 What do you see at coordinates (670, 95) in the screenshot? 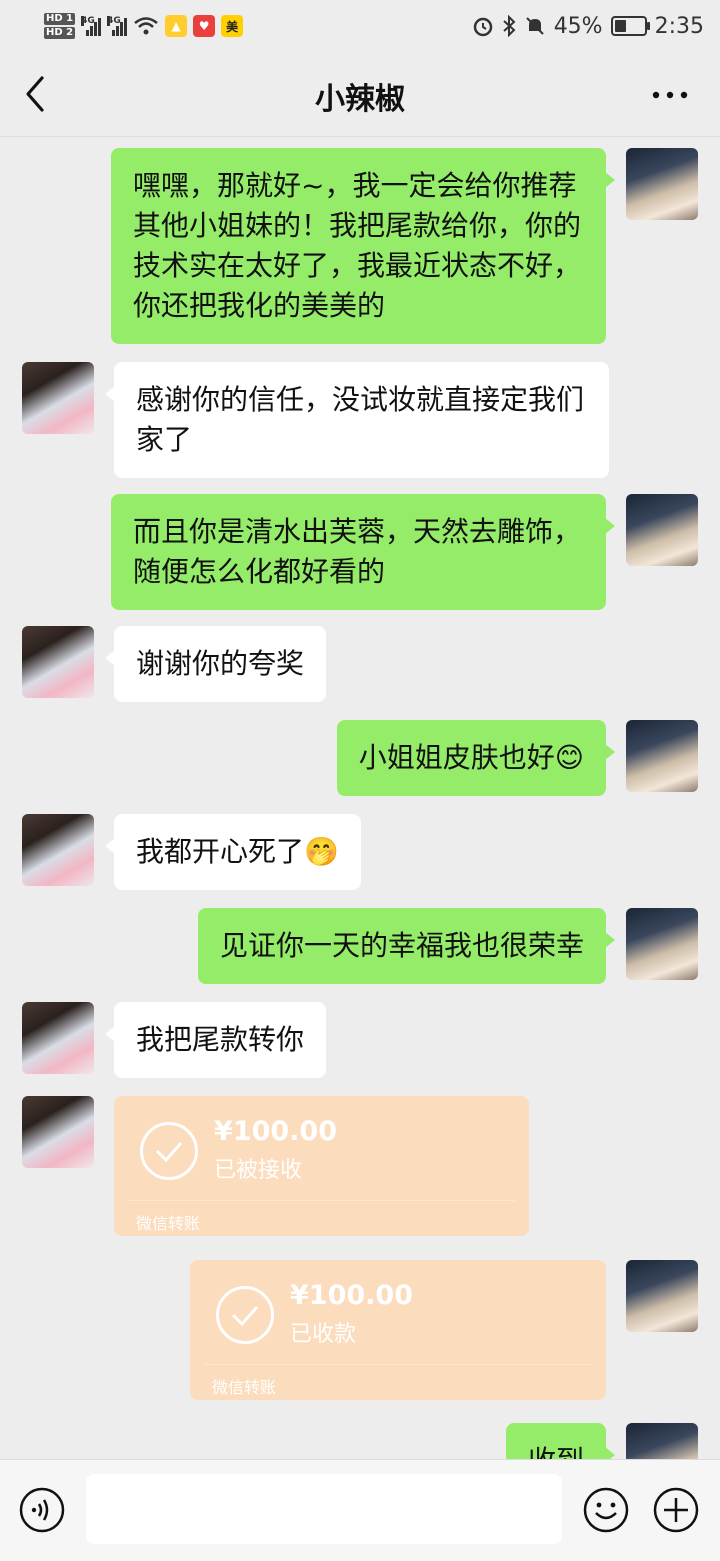
I see `more-options-icon` at bounding box center [670, 95].